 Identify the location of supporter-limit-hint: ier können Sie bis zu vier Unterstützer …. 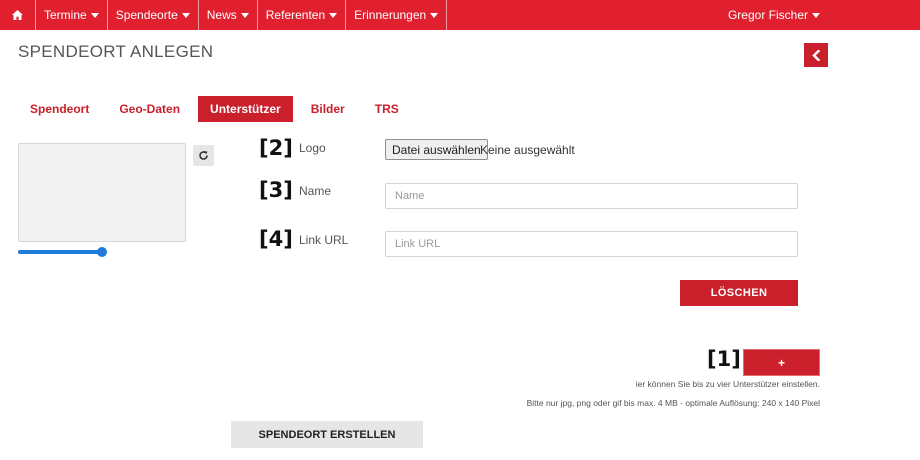
(727, 384).